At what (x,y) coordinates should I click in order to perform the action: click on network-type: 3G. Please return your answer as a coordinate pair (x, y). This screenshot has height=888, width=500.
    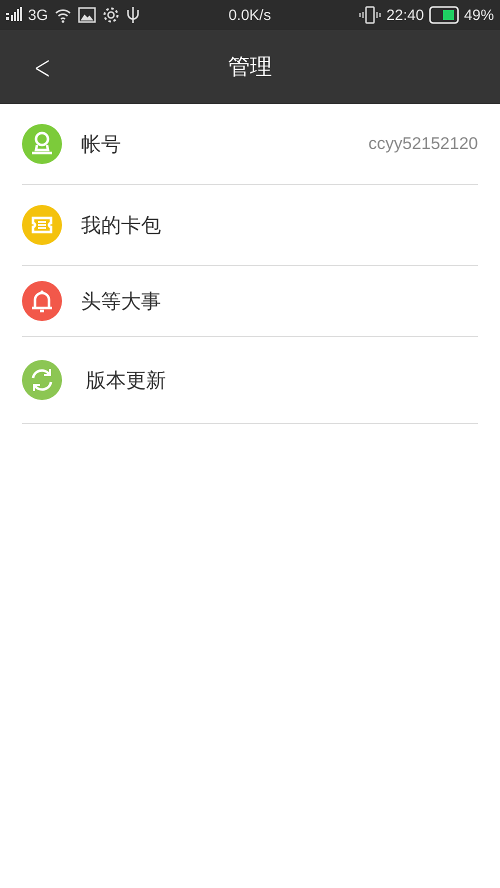
    Looking at the image, I should click on (38, 15).